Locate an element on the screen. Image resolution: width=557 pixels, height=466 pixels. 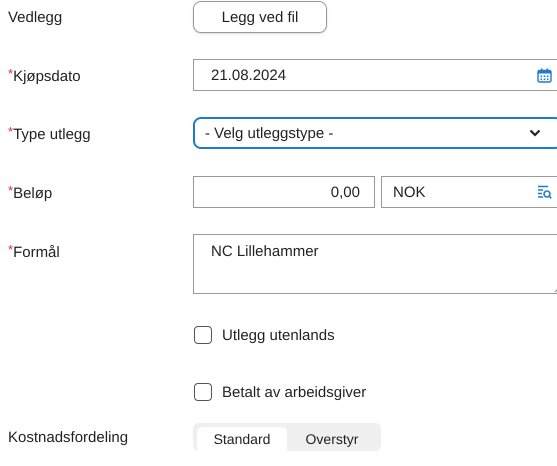
field-label: Vedlegg is located at coordinates (35, 17).